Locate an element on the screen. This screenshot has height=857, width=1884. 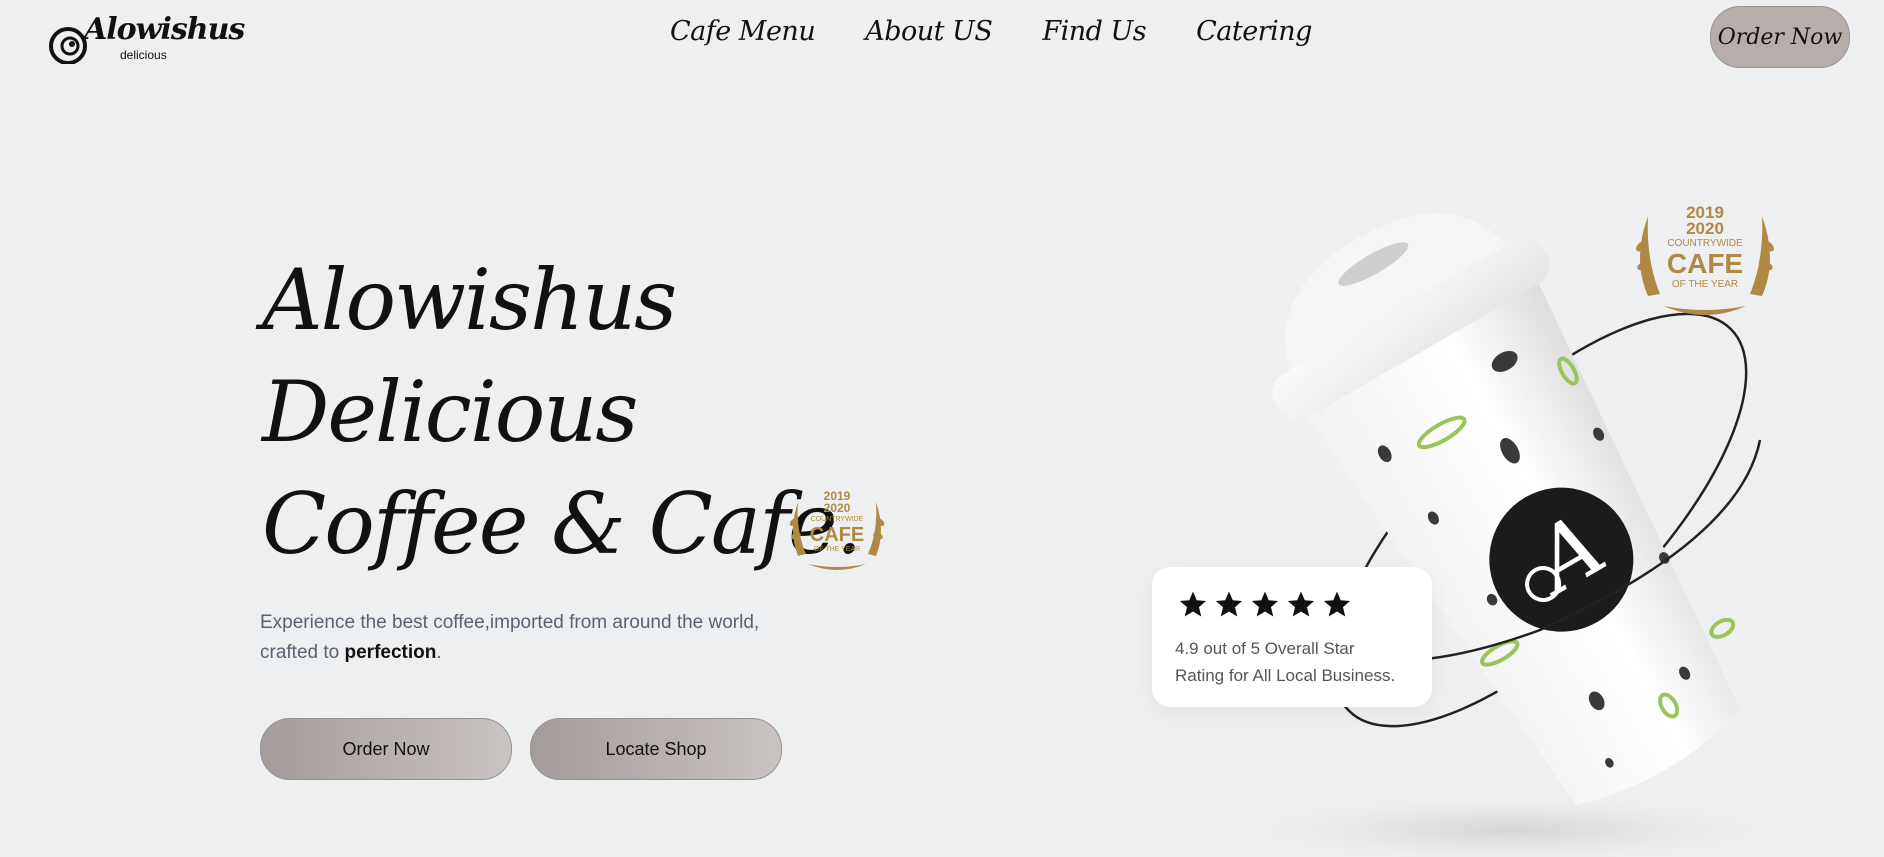
award-badge-large: 2019 2020 COUNTRYWIDE CAFE OF THE YEAR is located at coordinates (1705, 259).